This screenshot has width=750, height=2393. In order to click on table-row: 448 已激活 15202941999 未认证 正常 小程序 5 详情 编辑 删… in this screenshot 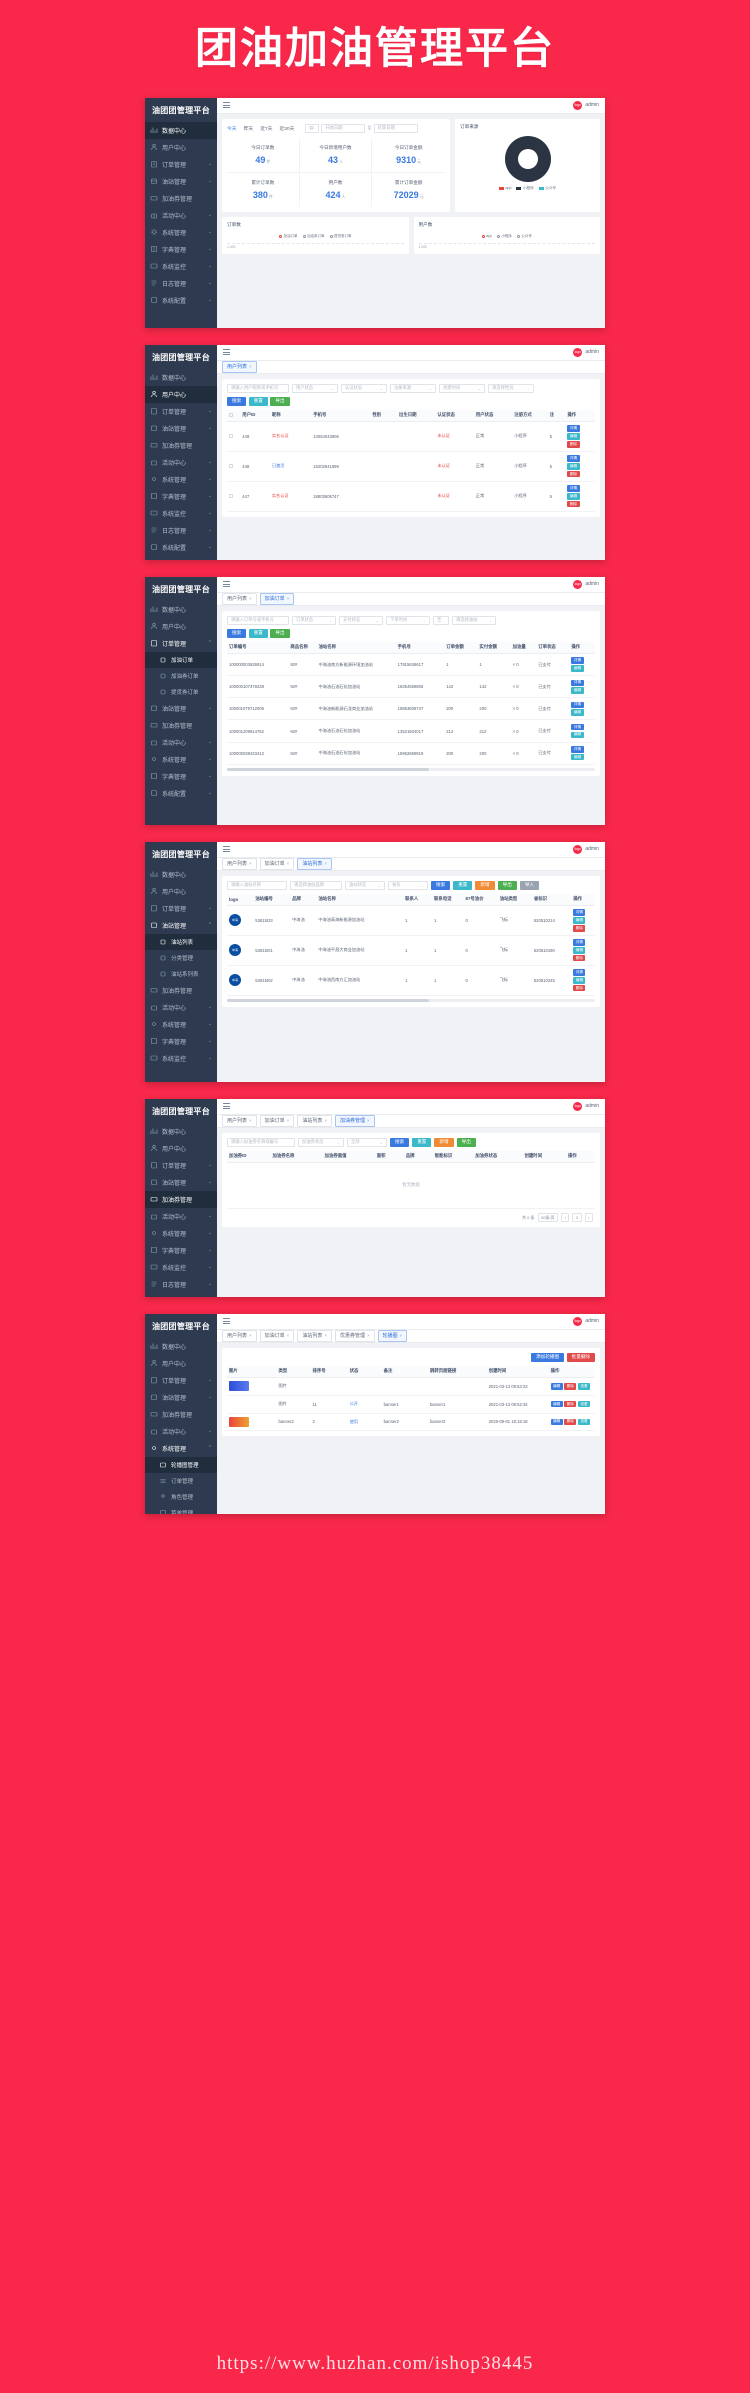, I will do `click(411, 466)`.